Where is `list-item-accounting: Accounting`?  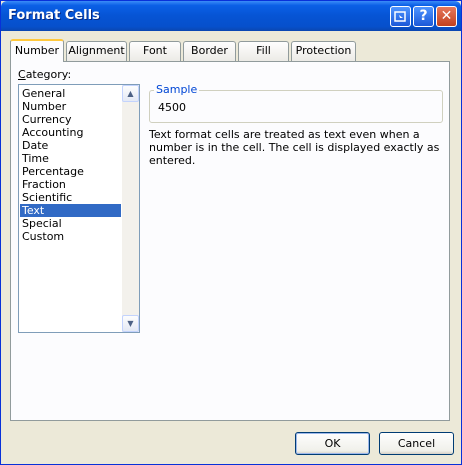
list-item-accounting: Accounting is located at coordinates (70, 132).